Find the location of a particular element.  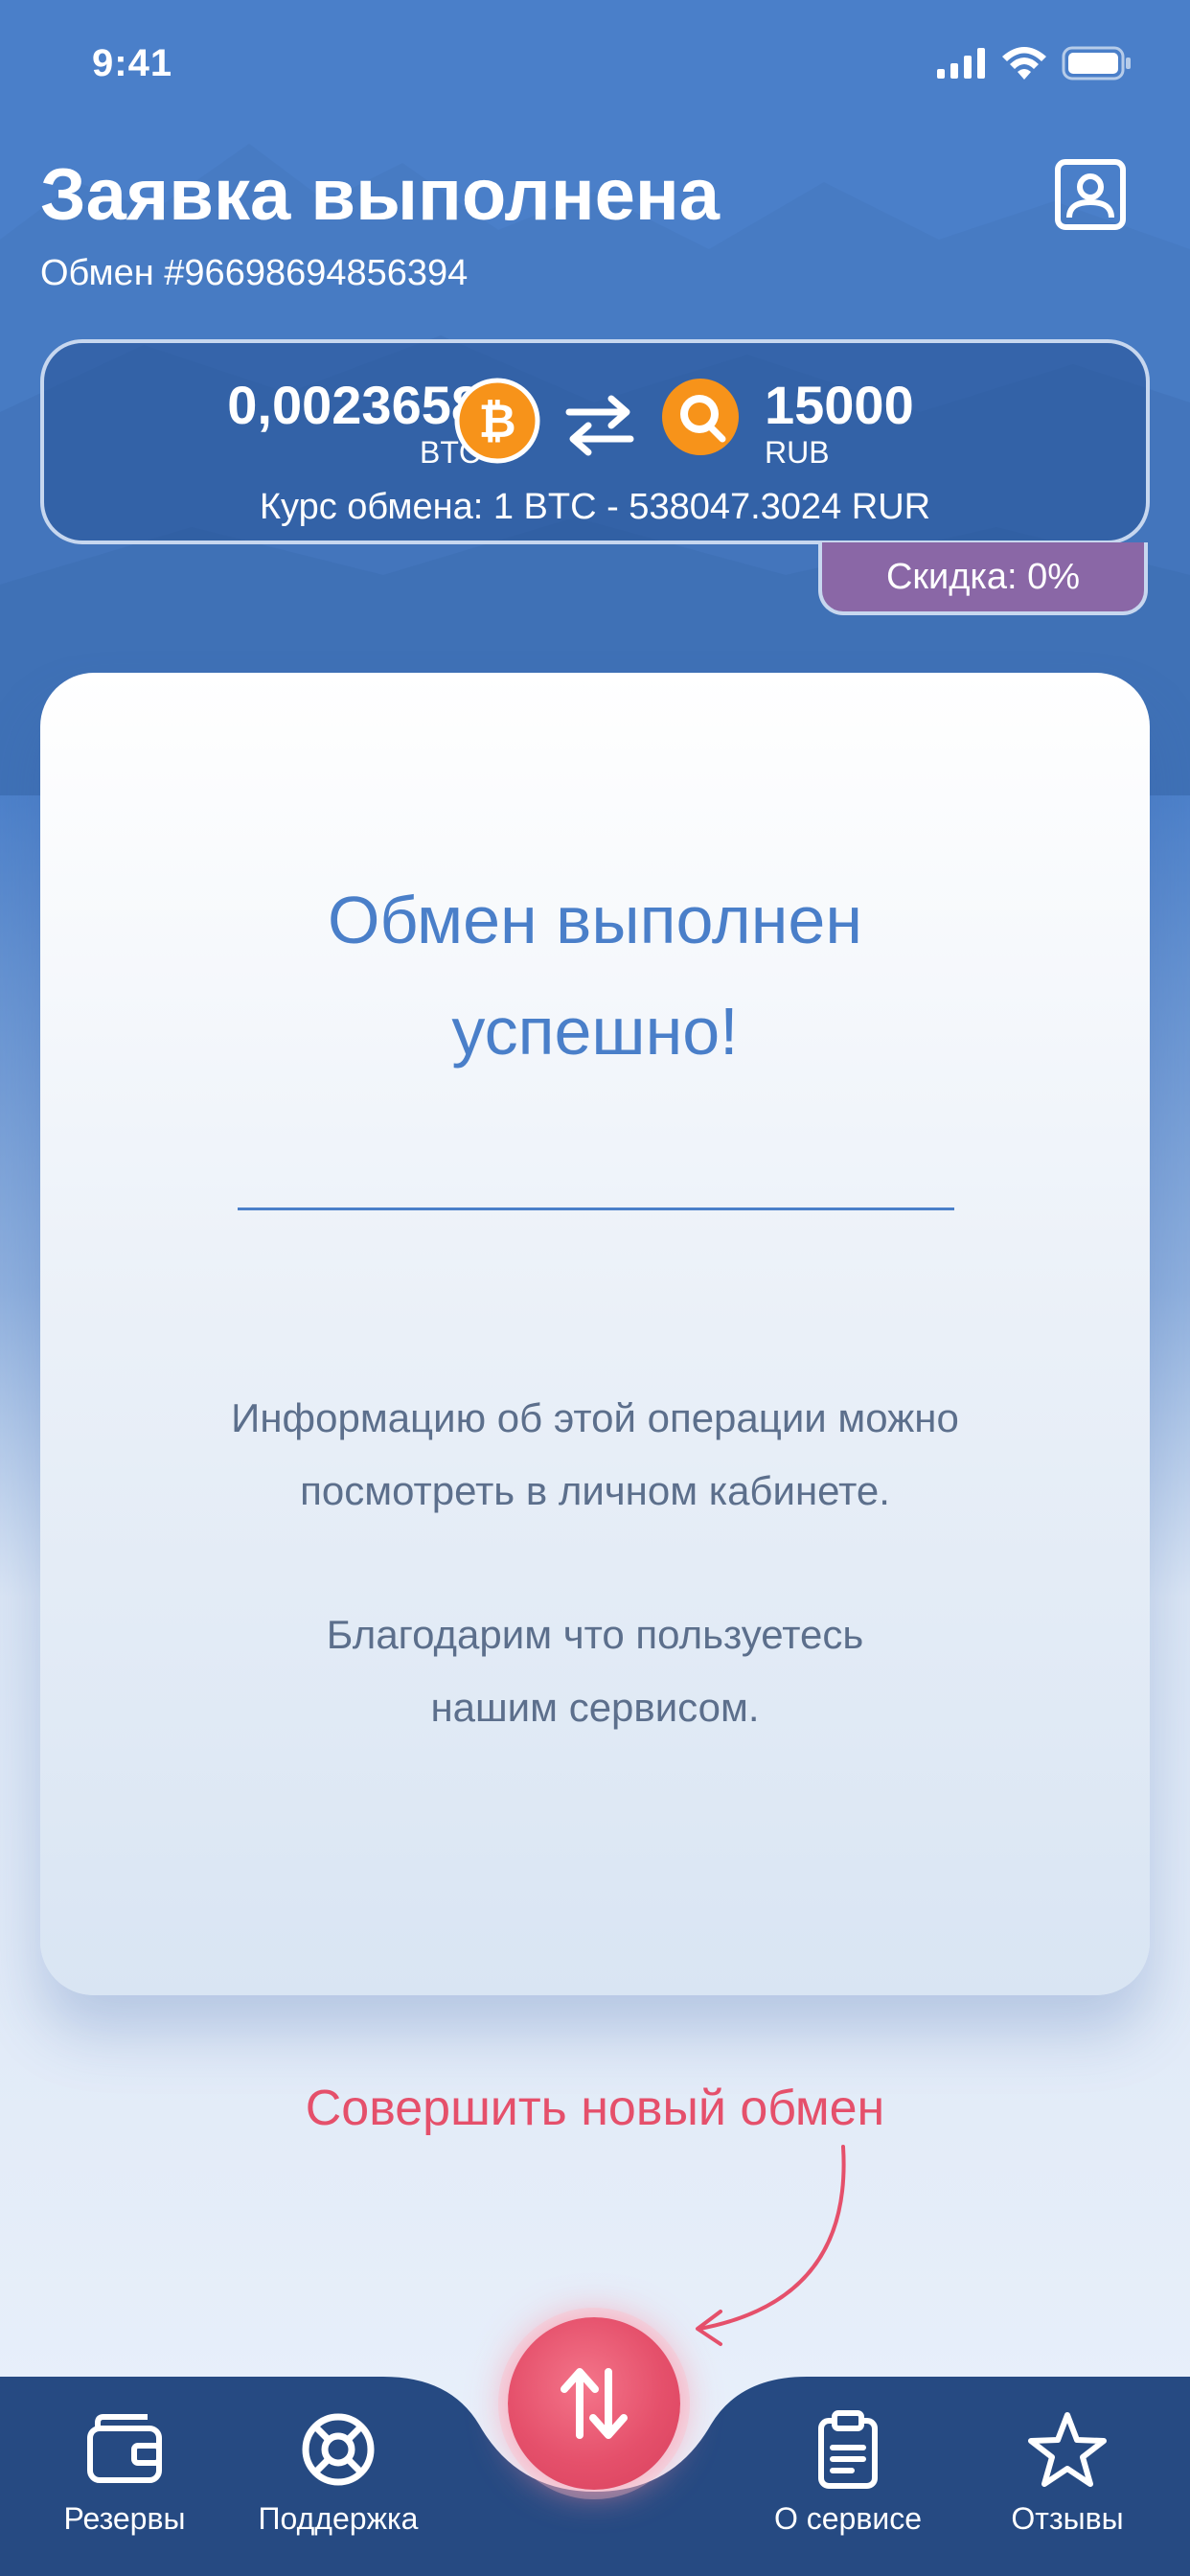

profile-icon is located at coordinates (1091, 194).